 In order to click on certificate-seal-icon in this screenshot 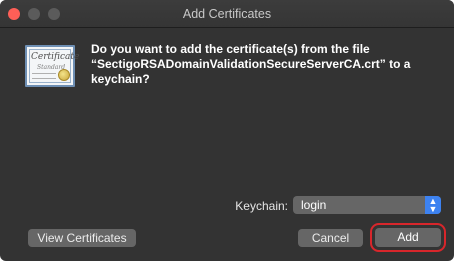, I will do `click(64, 75)`.